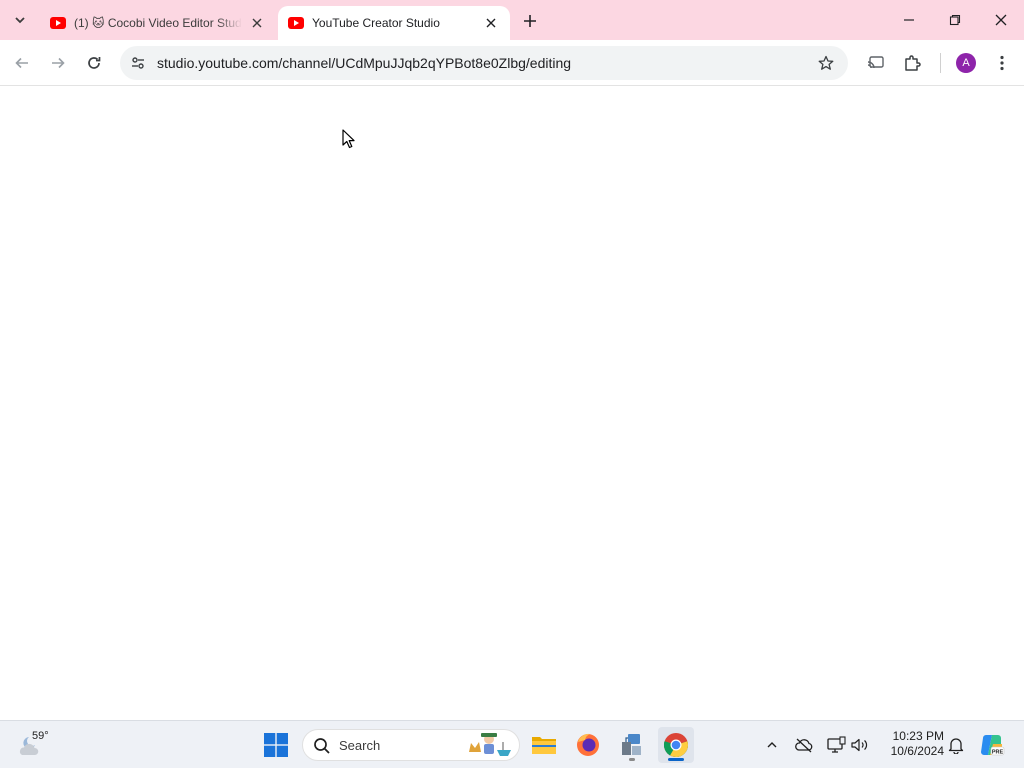 This screenshot has height=768, width=1024. Describe the element at coordinates (36, 745) in the screenshot. I see `weather-widget: 59°` at that location.